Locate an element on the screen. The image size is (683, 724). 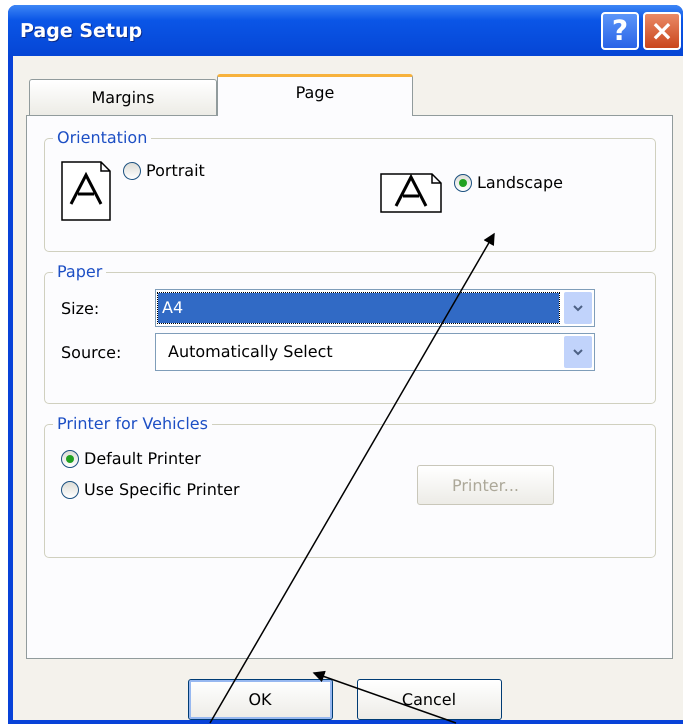
group-title: Paper is located at coordinates (79, 271).